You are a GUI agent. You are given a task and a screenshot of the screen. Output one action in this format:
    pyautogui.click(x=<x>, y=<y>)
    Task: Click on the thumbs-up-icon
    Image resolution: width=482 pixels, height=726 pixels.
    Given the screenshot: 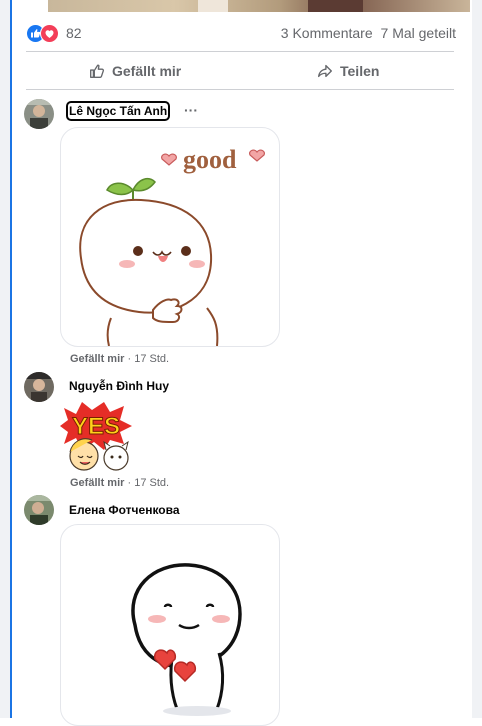 What is the action you would take?
    pyautogui.click(x=97, y=71)
    